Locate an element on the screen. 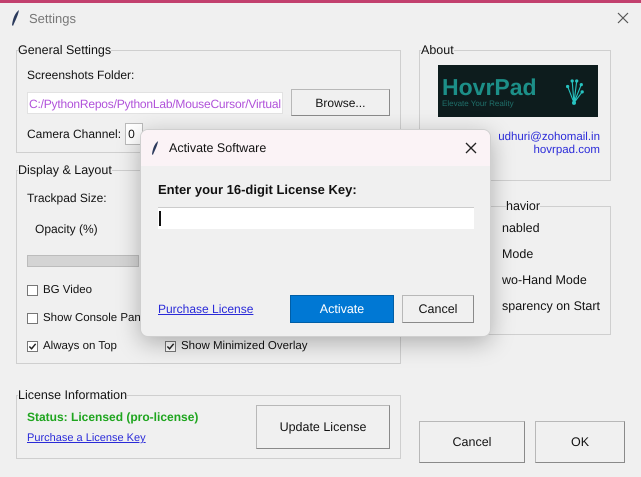 The image size is (641, 477). option-label: sparency on Start is located at coordinates (551, 306).